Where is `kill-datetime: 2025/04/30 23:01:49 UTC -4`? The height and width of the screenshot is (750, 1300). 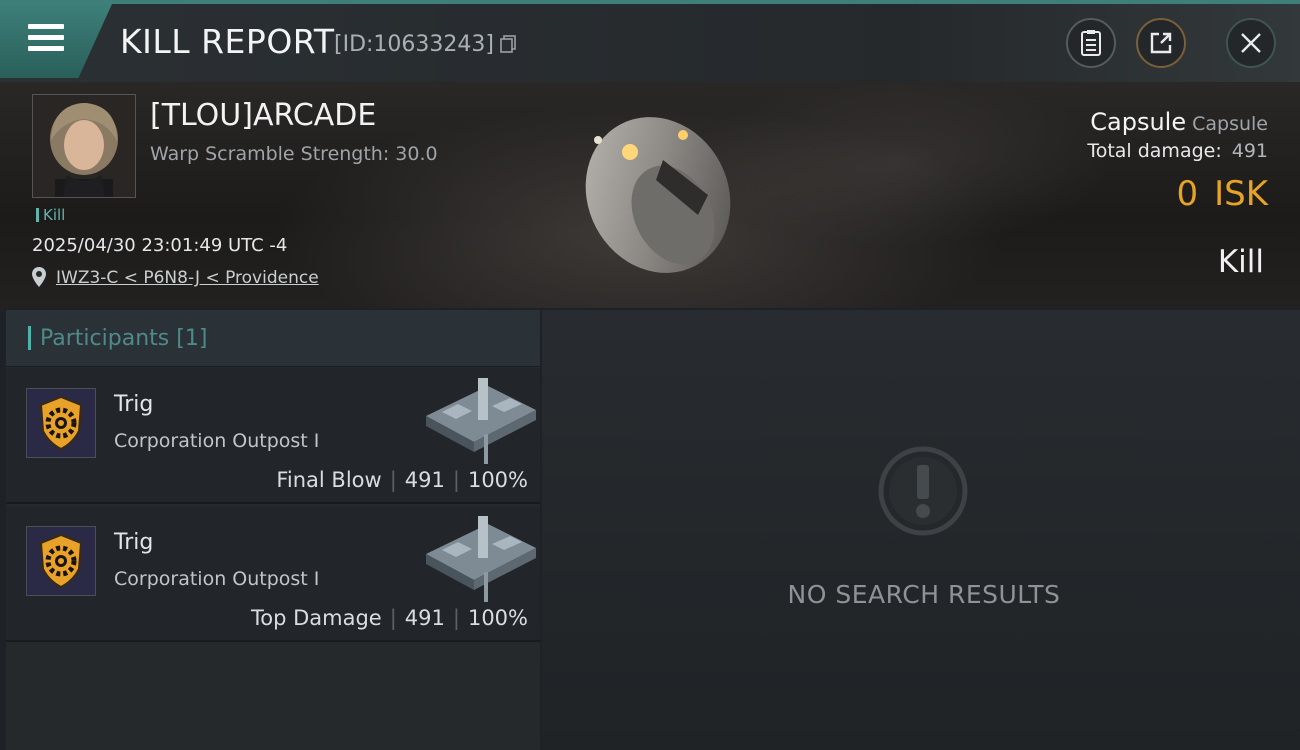 kill-datetime: 2025/04/30 23:01:49 UTC -4 is located at coordinates (160, 245).